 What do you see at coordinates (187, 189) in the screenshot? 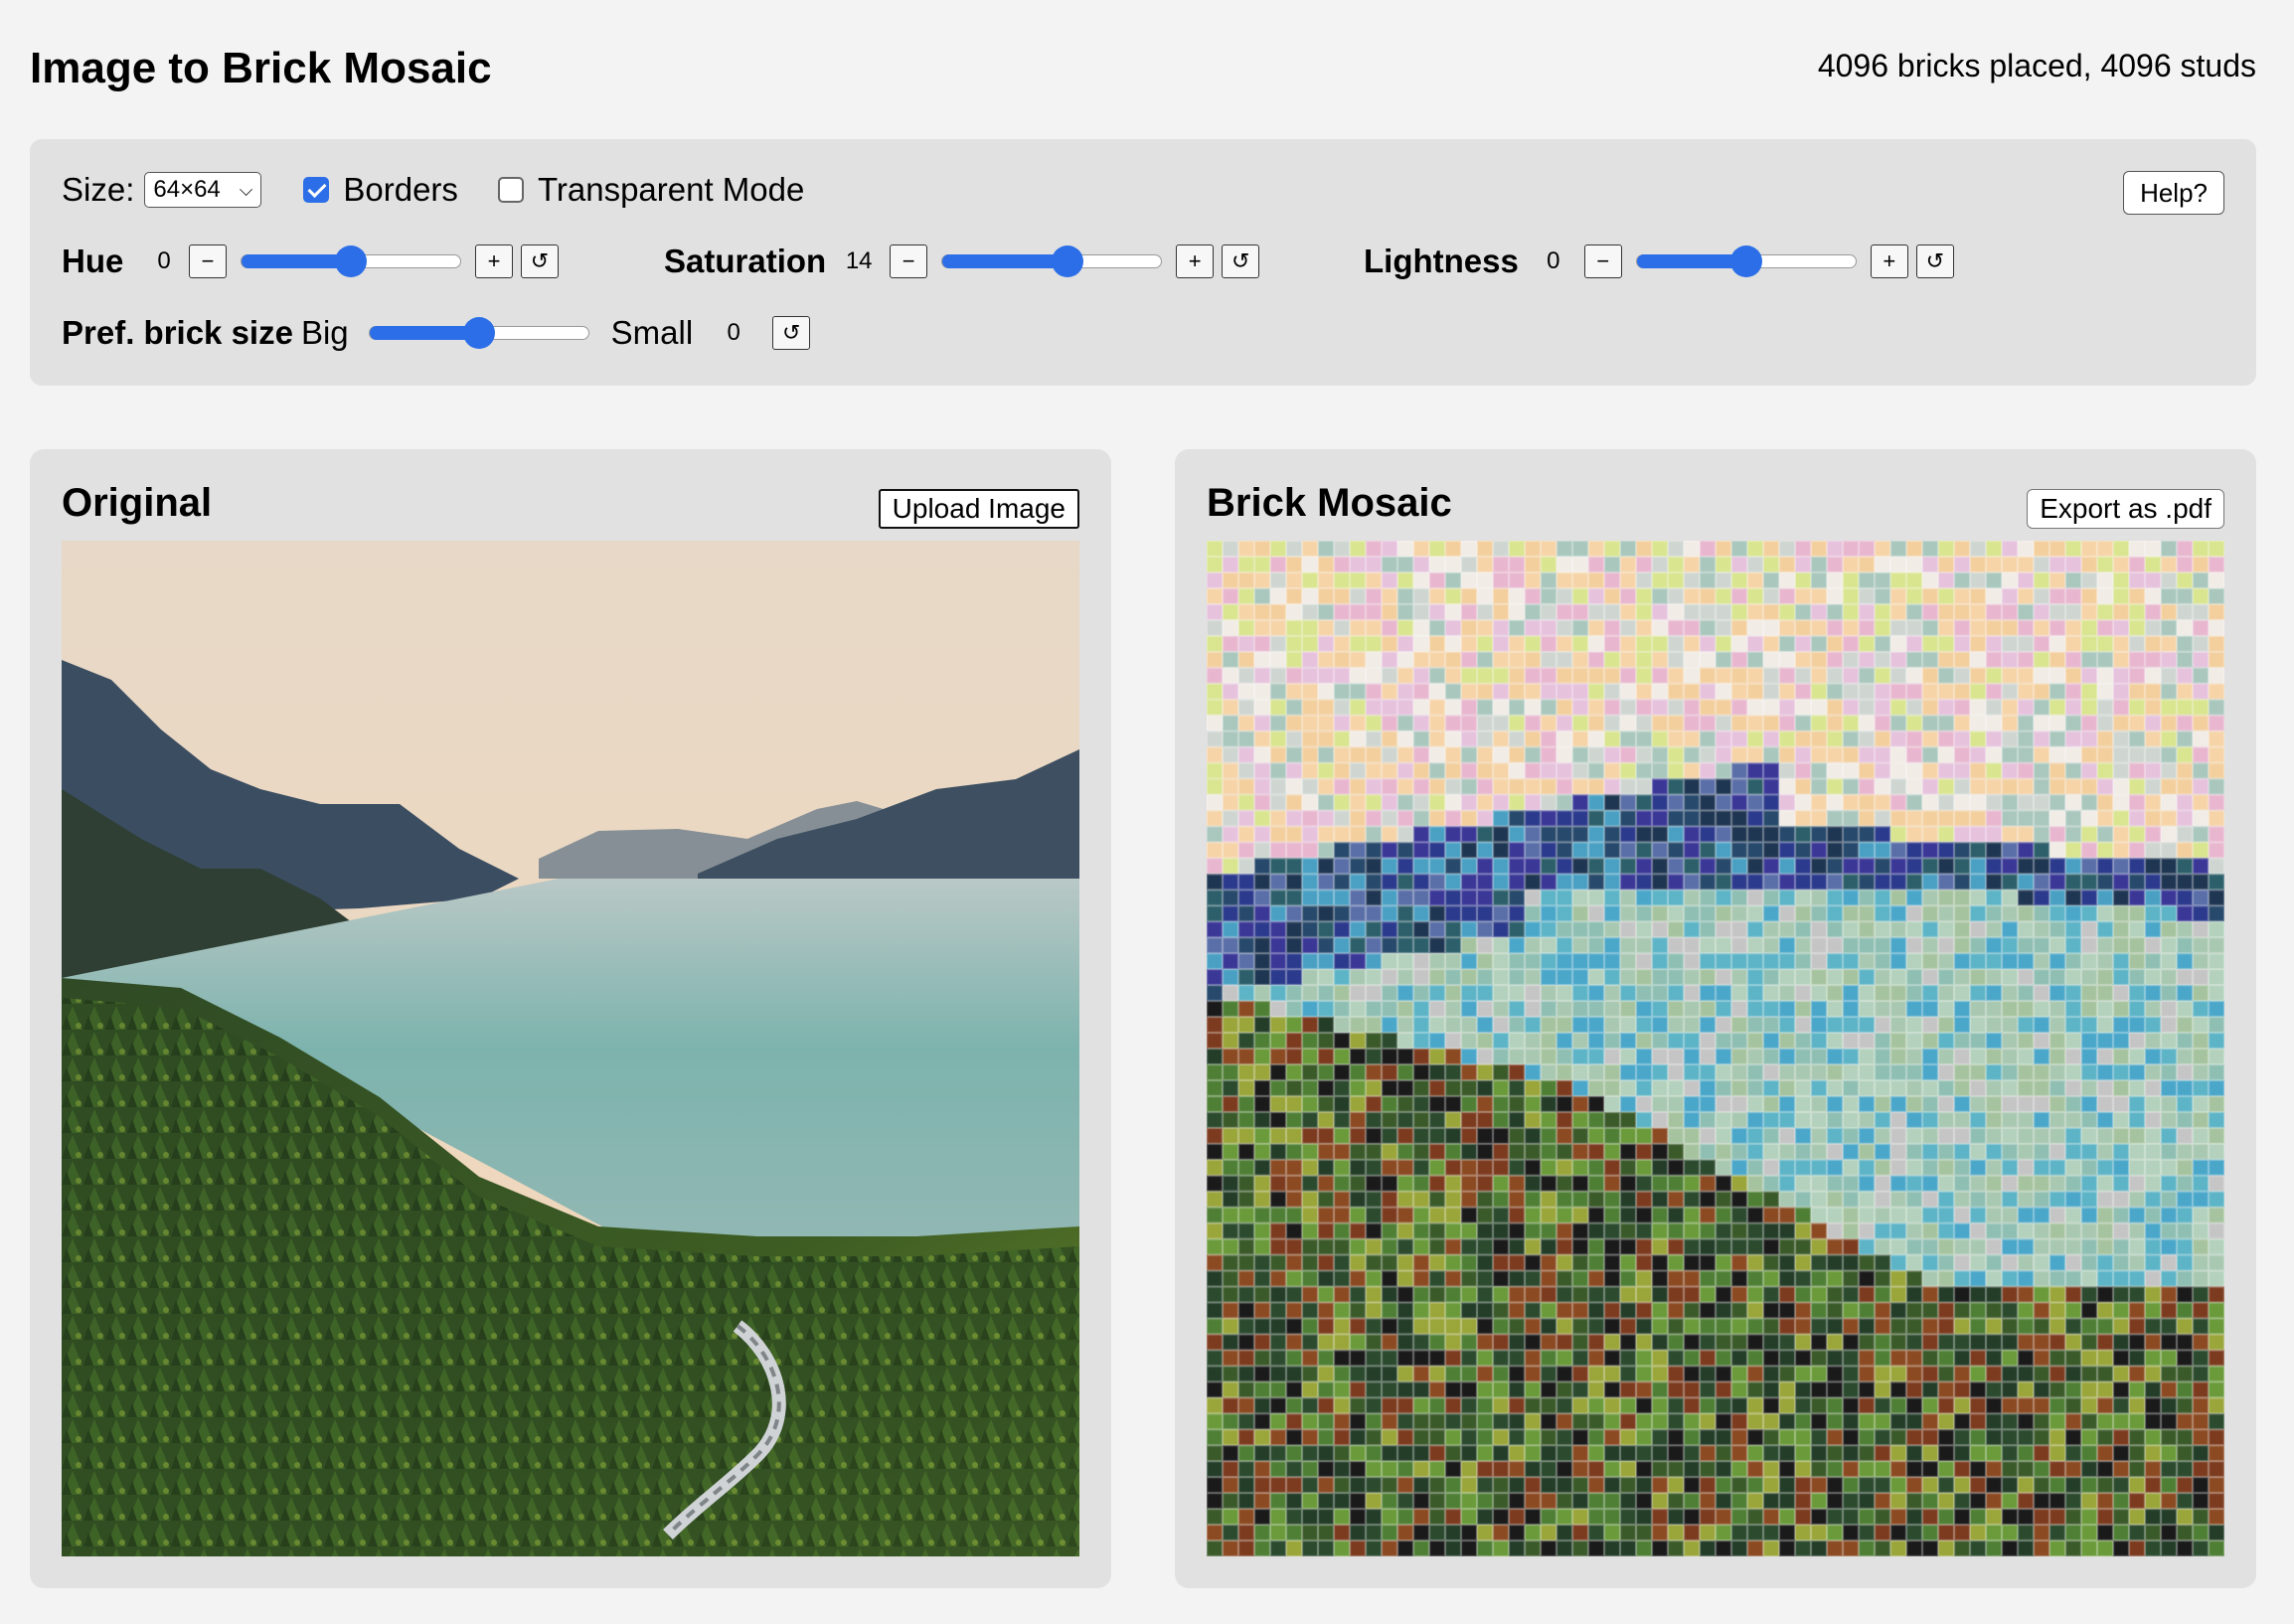
I see `size-select-value: 64×64` at bounding box center [187, 189].